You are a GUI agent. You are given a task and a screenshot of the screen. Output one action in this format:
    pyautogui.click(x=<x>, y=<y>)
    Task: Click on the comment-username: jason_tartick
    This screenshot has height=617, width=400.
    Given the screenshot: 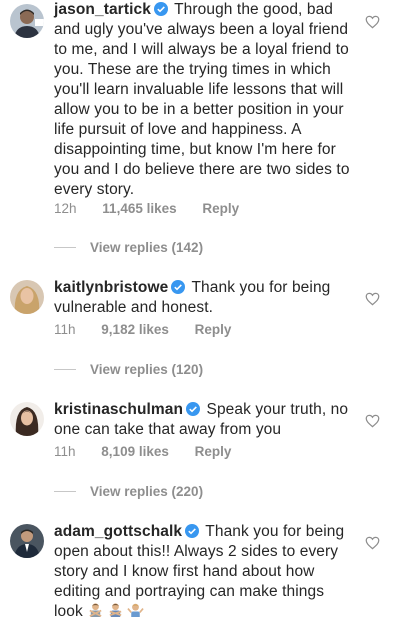 What is the action you would take?
    pyautogui.click(x=102, y=9)
    